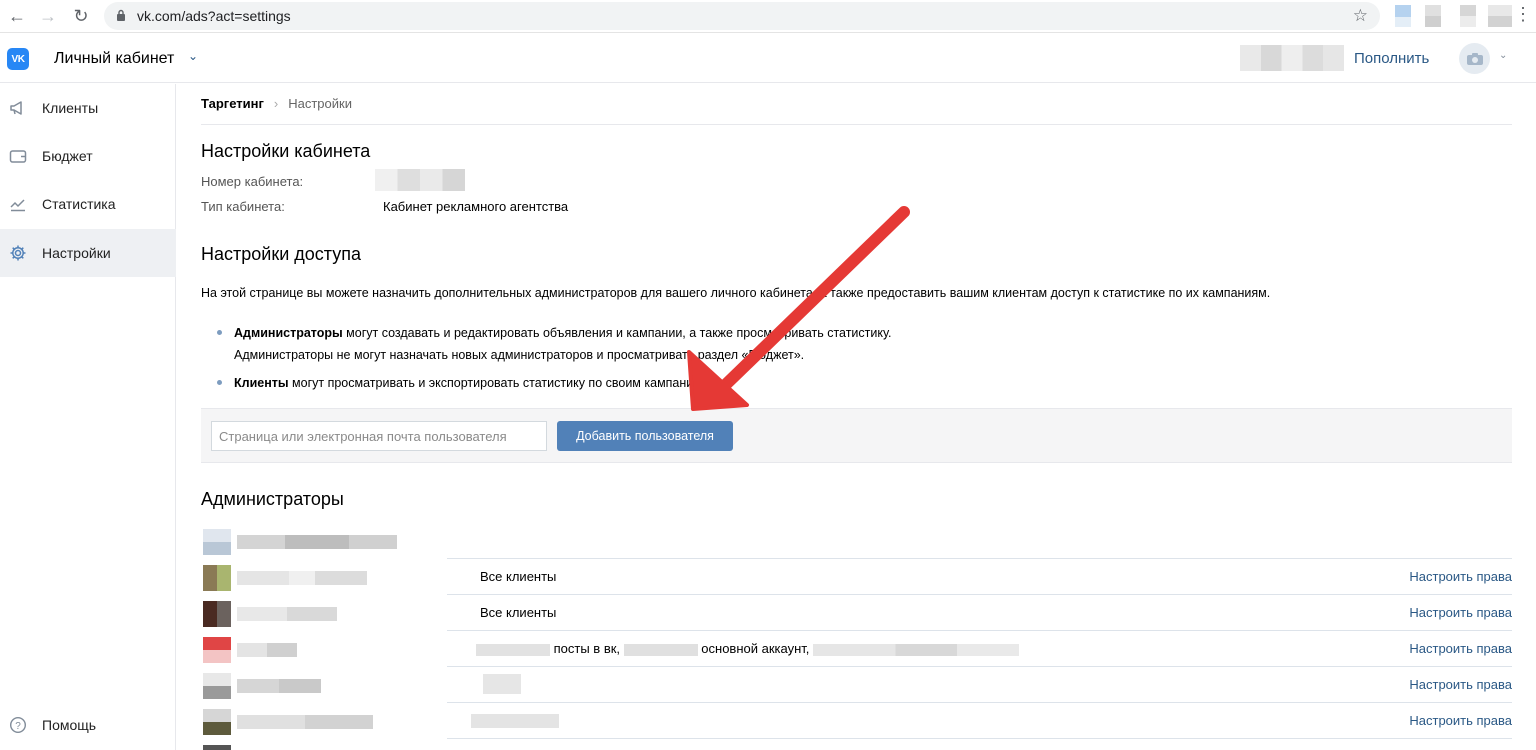  What do you see at coordinates (1523, 14) in the screenshot?
I see `browser-menu-icon: ⋮` at bounding box center [1523, 14].